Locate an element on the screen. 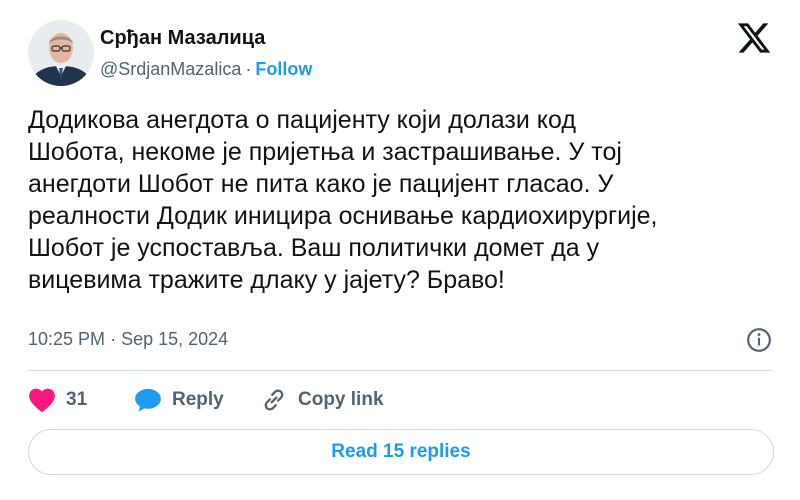 The height and width of the screenshot is (500, 800). copy-link-label: Copy link is located at coordinates (341, 399).